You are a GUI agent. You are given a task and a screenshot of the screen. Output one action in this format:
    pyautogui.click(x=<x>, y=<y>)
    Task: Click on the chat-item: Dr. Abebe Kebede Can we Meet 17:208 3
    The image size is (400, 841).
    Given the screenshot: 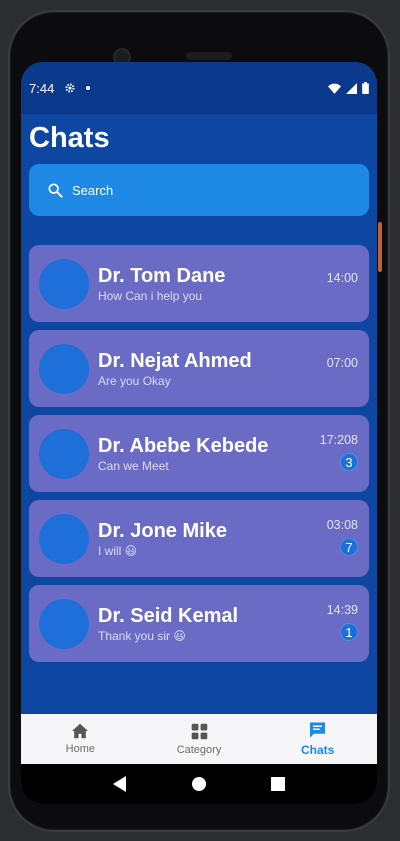 What is the action you would take?
    pyautogui.click(x=199, y=453)
    